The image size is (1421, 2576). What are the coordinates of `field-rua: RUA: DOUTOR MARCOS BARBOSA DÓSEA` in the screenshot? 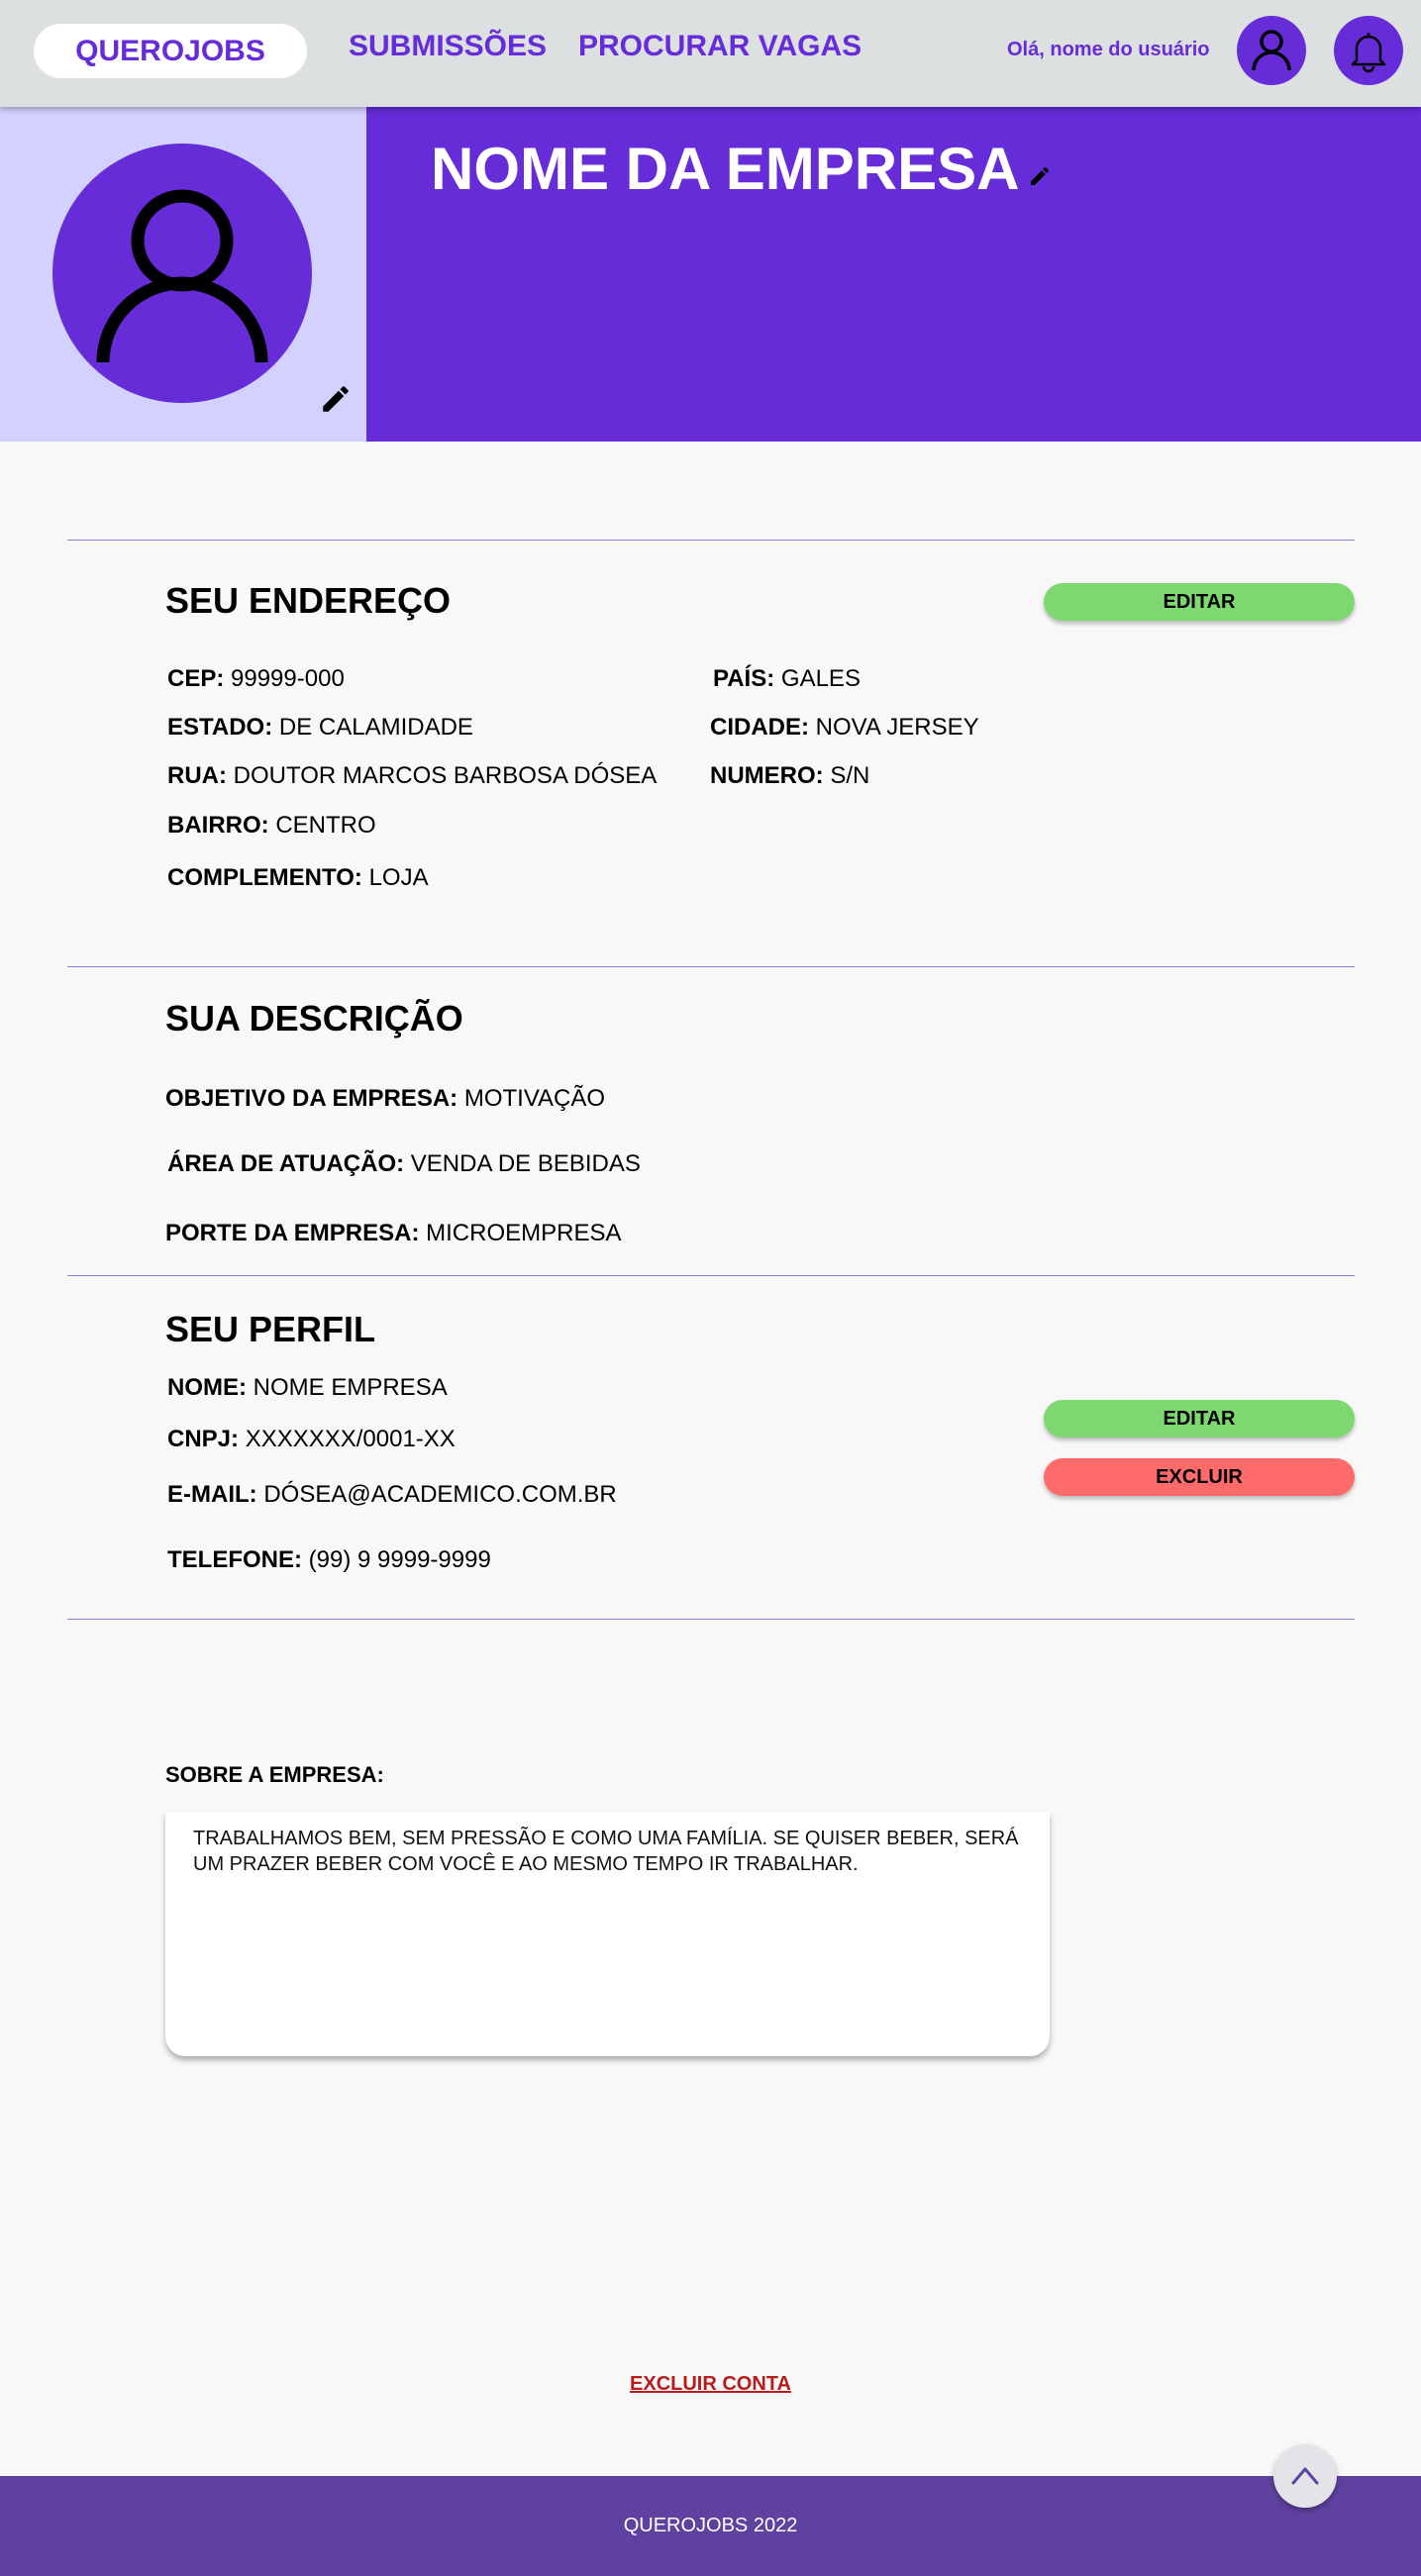 It's located at (412, 776).